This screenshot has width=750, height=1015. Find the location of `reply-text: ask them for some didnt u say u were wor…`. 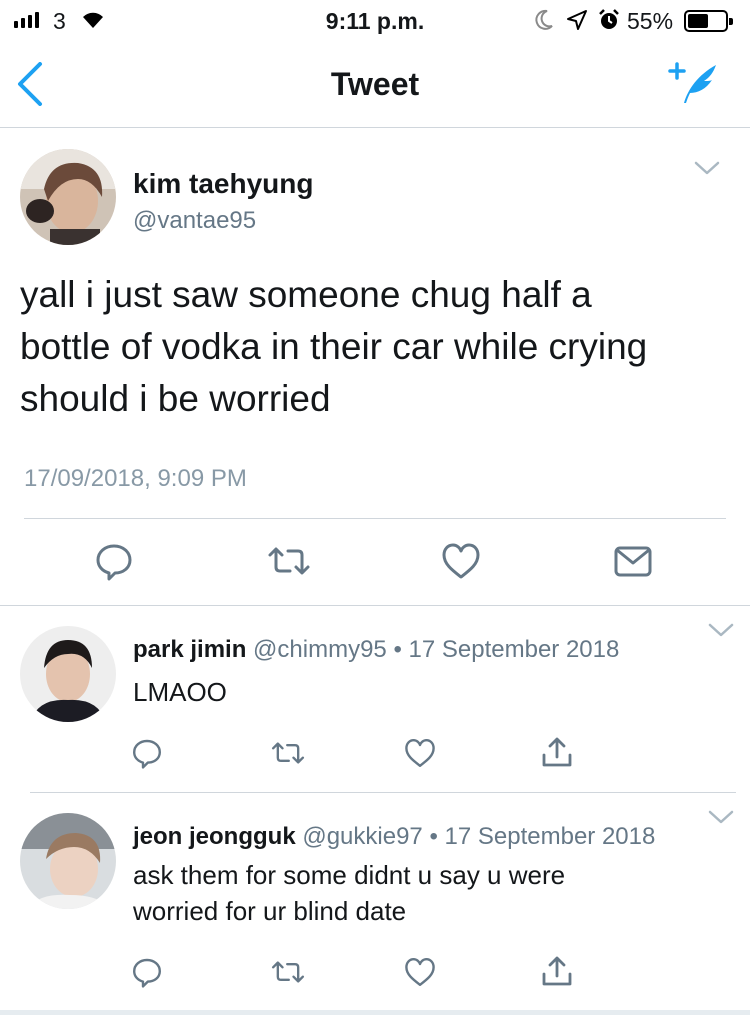

reply-text: ask them for some didnt u say u were wor… is located at coordinates (433, 893).